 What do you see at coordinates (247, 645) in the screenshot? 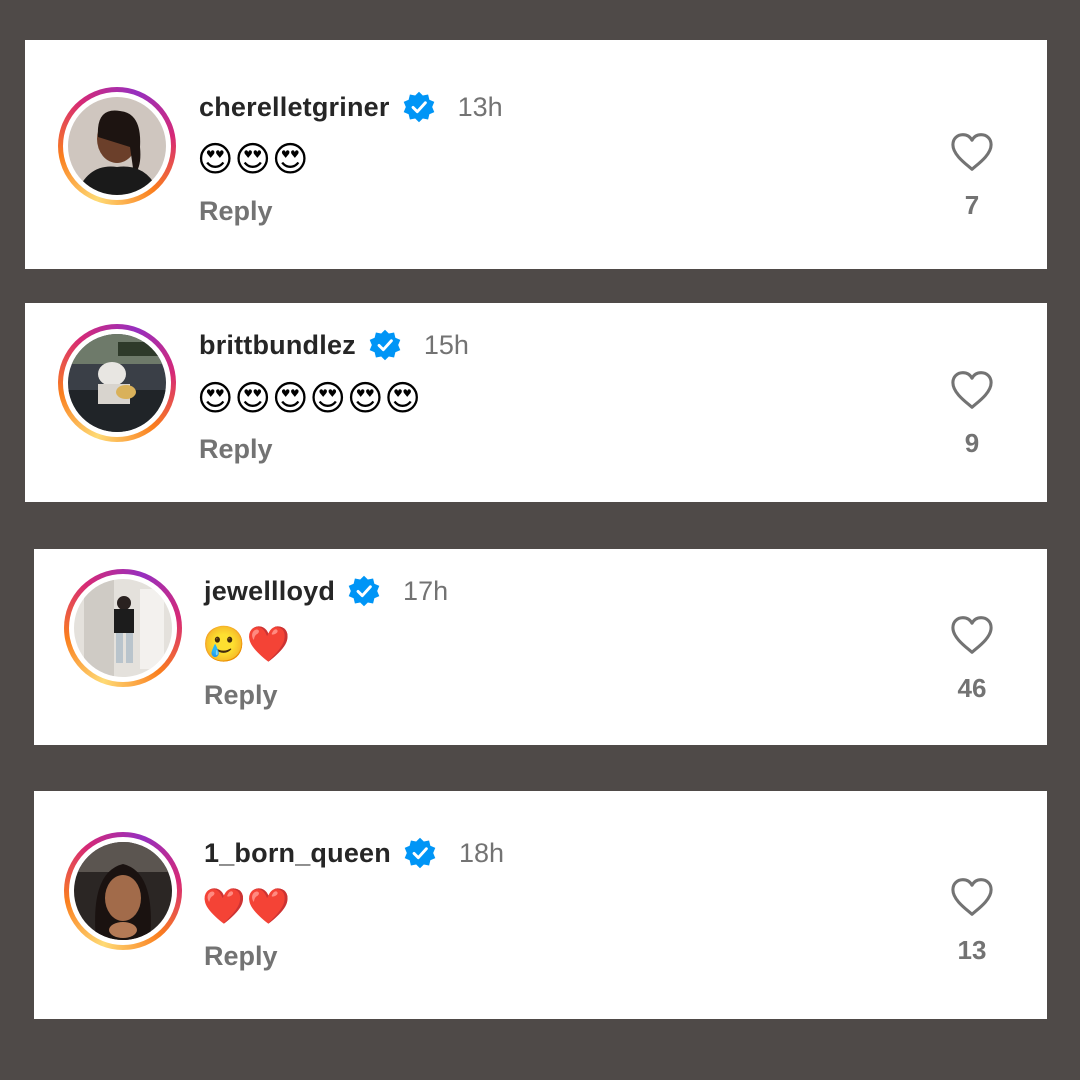
I see `comment-text: 🥲❤️` at bounding box center [247, 645].